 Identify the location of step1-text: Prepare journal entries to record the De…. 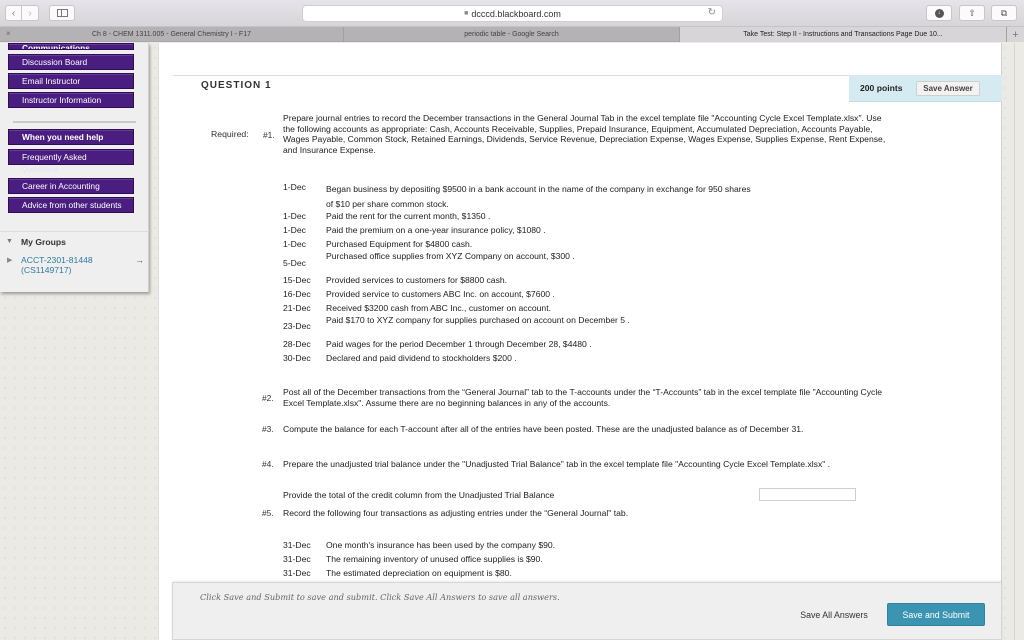
(584, 134).